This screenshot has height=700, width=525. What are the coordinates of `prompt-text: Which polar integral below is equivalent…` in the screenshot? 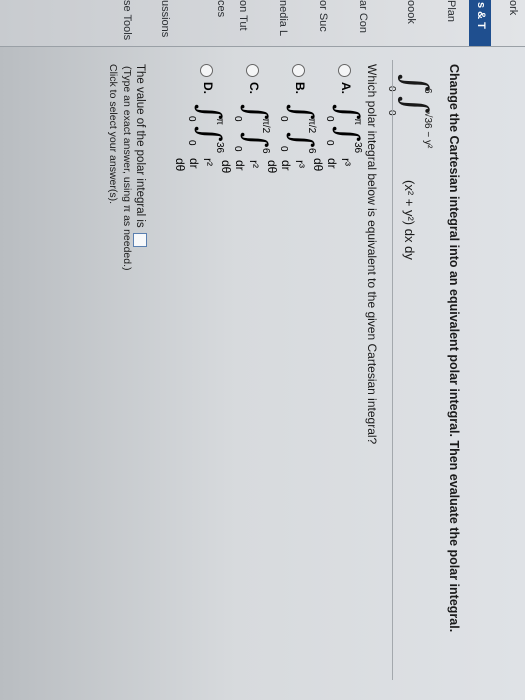 It's located at (372, 254).